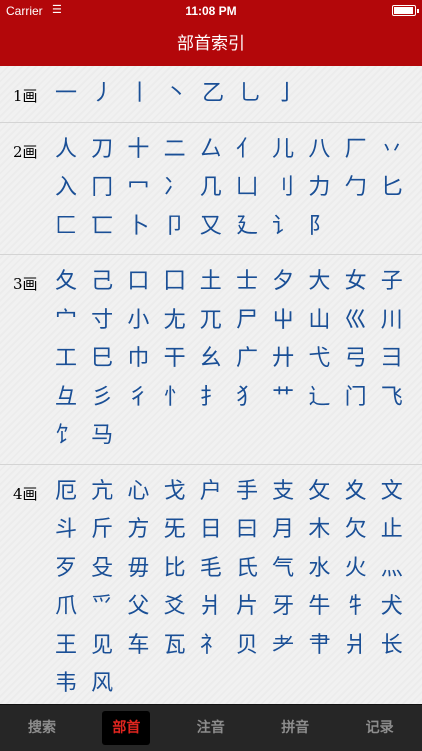  What do you see at coordinates (66, 684) in the screenshot?
I see `radical-item: 韦` at bounding box center [66, 684].